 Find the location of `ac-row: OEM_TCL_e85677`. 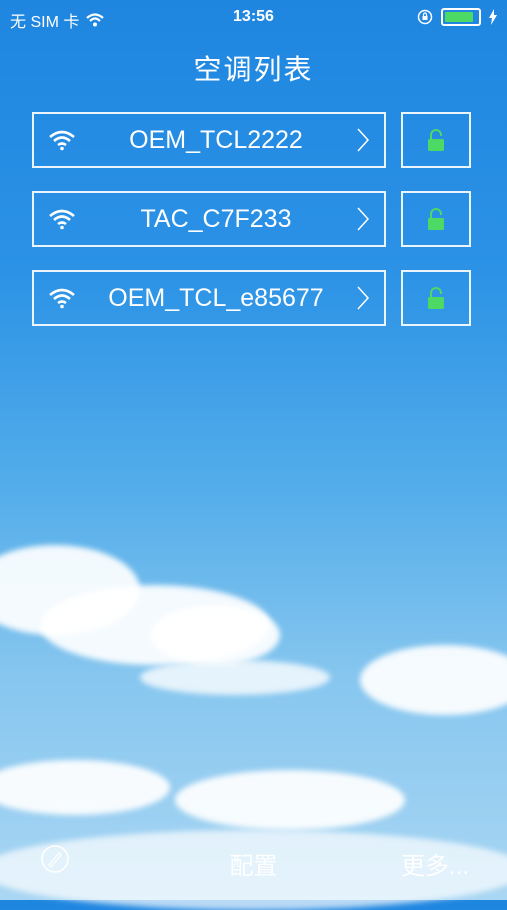

ac-row: OEM_TCL_e85677 is located at coordinates (269, 299).